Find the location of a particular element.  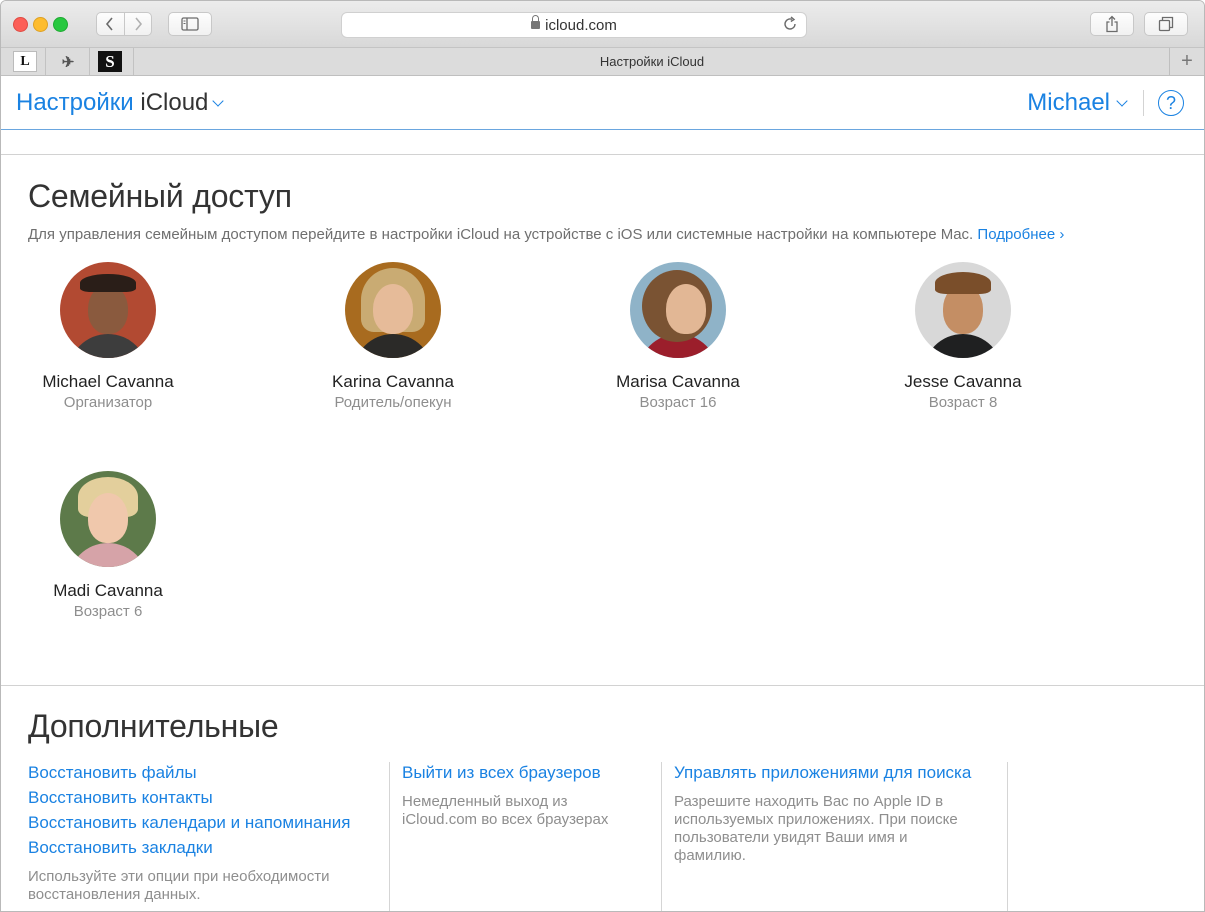

chevron-left-icon is located at coordinates (109, 24).